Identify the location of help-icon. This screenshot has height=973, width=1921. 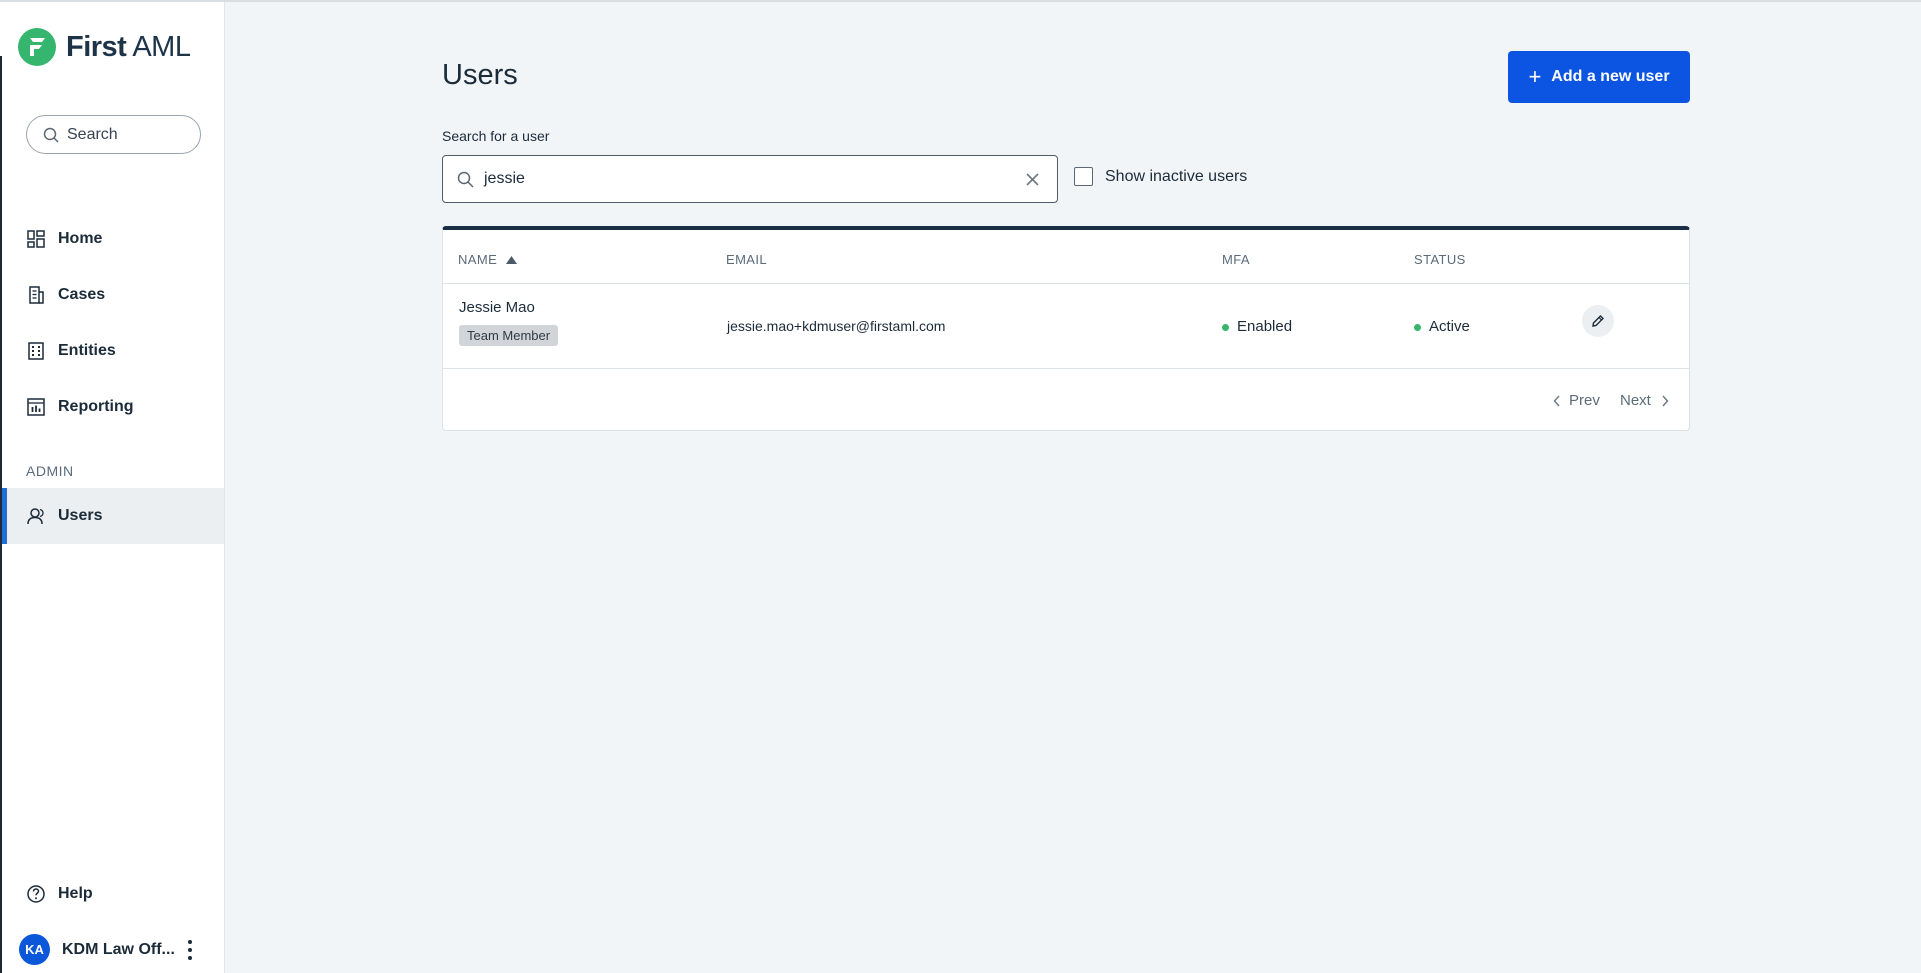
(36, 894).